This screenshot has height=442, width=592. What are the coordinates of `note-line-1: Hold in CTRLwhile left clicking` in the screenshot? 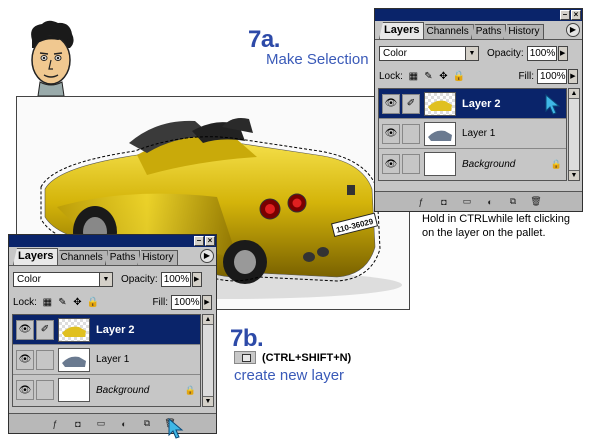 It's located at (496, 219).